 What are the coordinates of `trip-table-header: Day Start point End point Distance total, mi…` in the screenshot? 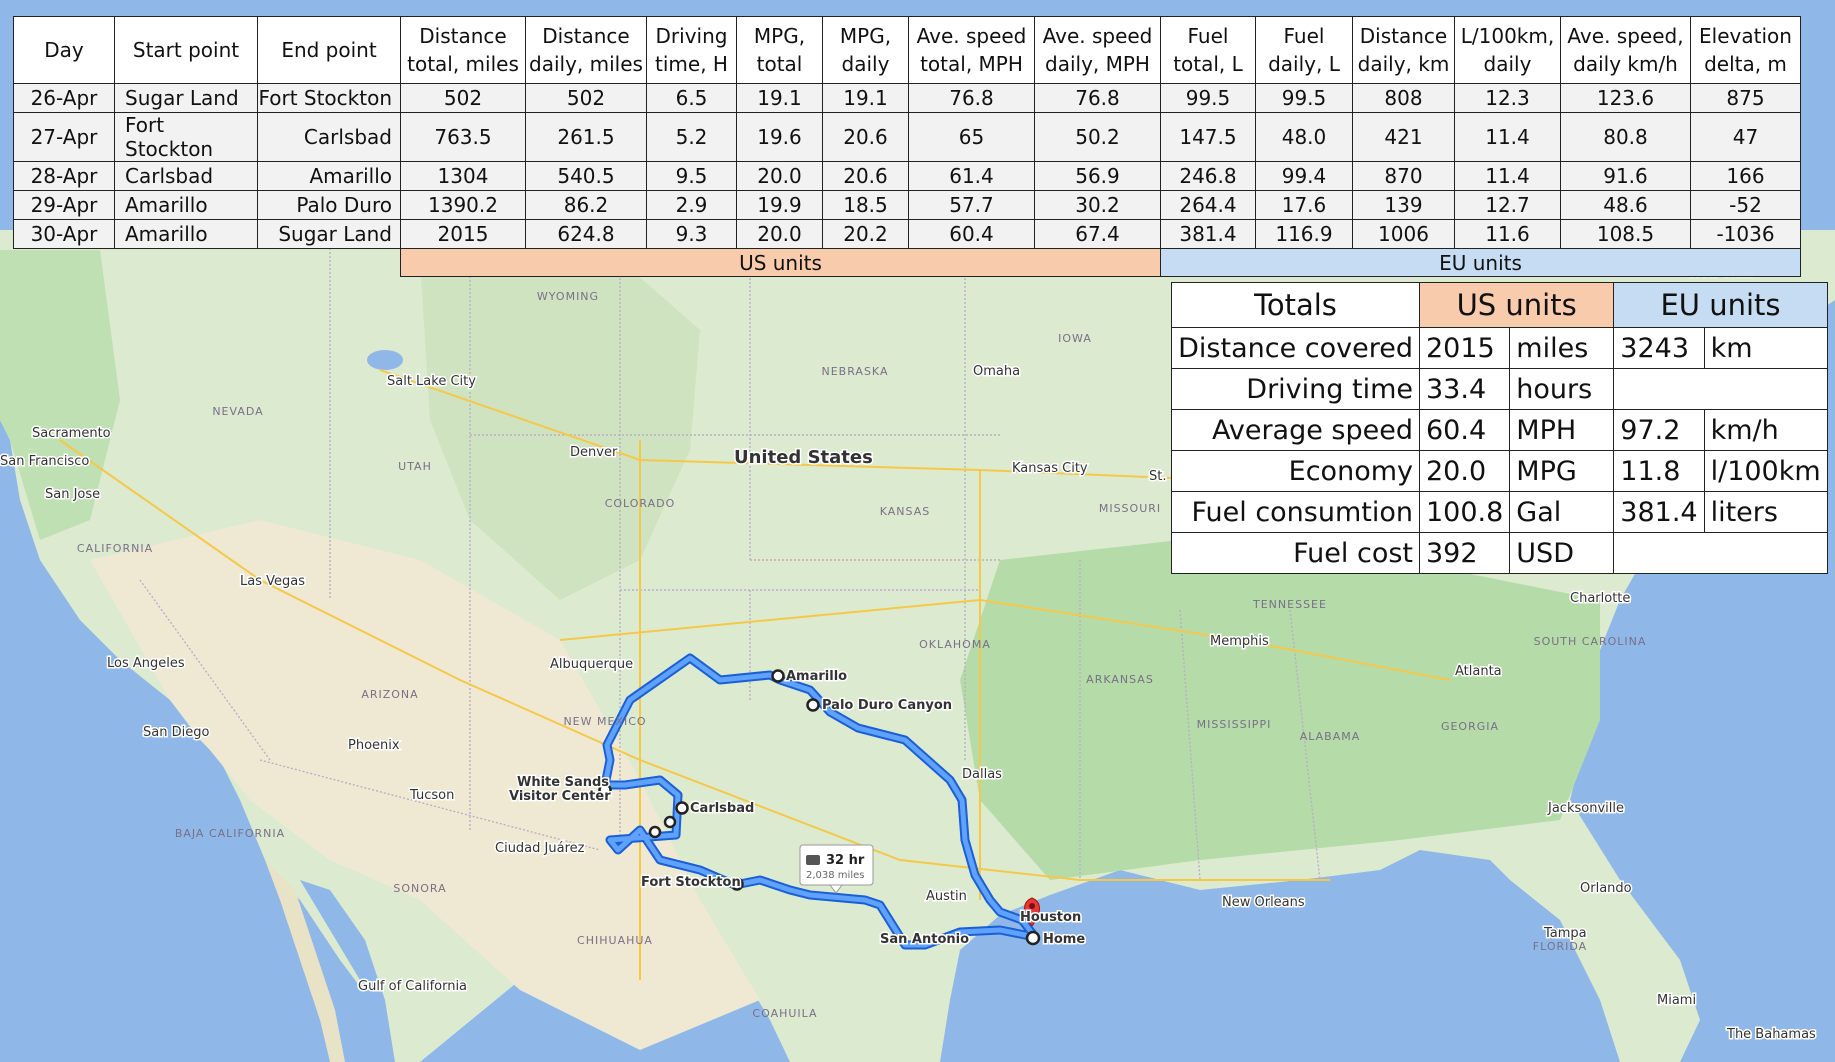 It's located at (907, 50).